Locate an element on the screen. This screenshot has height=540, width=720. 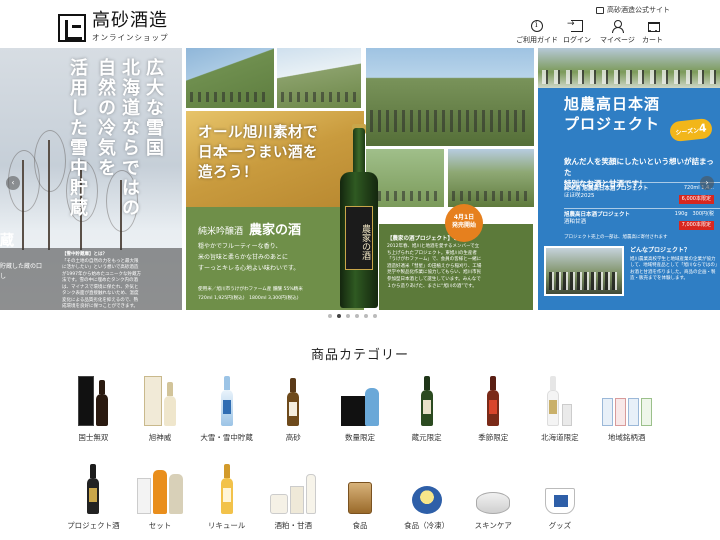
category-food: 食品 is located at coordinates (360, 497).